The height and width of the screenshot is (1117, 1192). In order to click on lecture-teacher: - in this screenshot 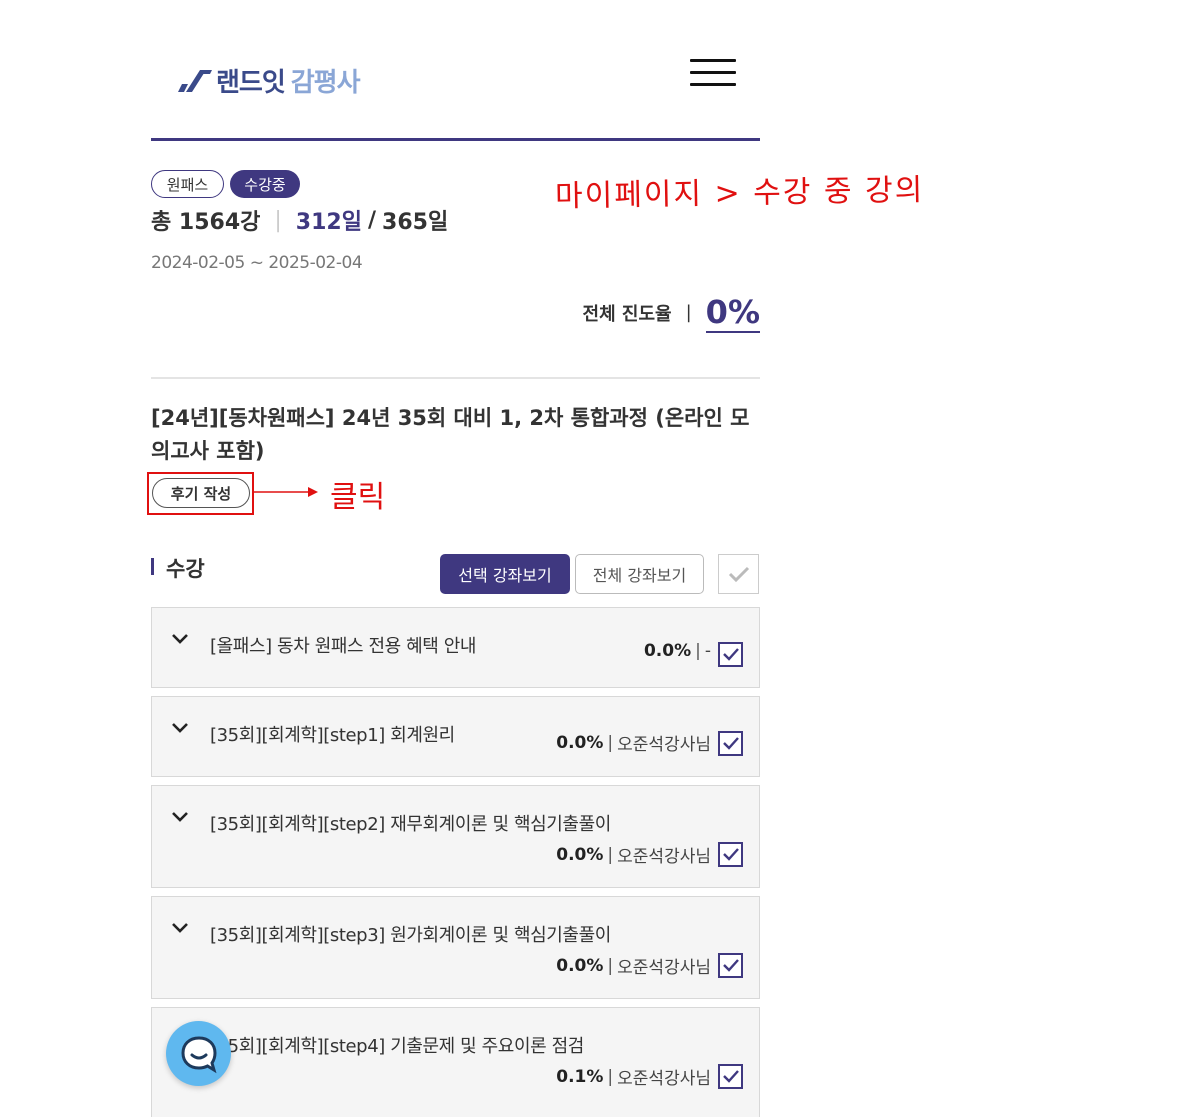, I will do `click(707, 651)`.